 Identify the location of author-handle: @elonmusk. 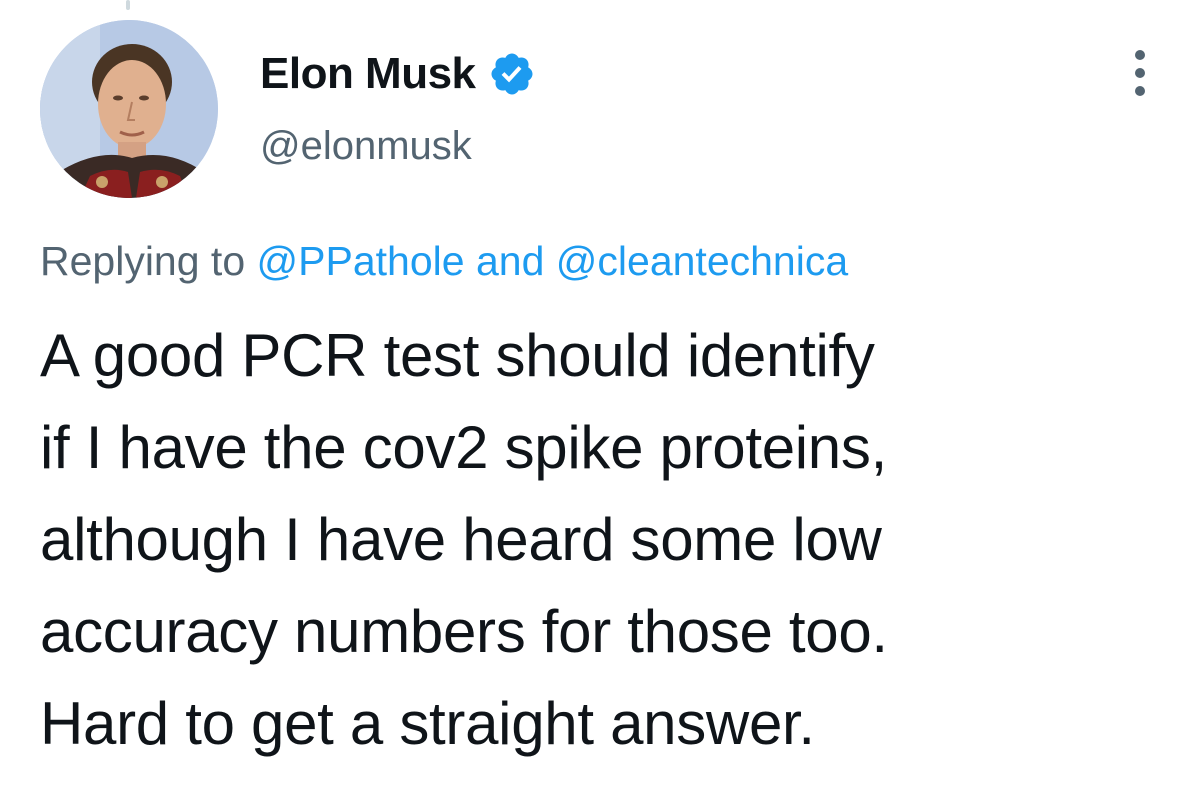
(398, 146).